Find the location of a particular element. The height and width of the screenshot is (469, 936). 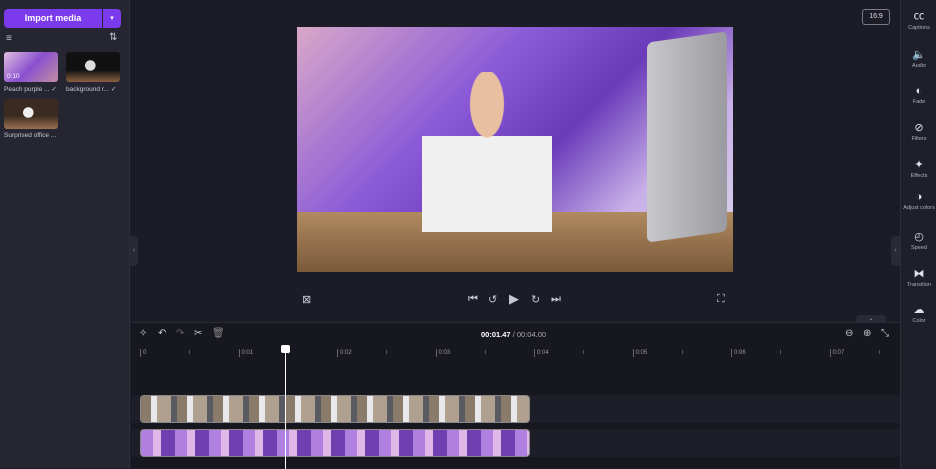

tool-label: Audio is located at coordinates (919, 66).